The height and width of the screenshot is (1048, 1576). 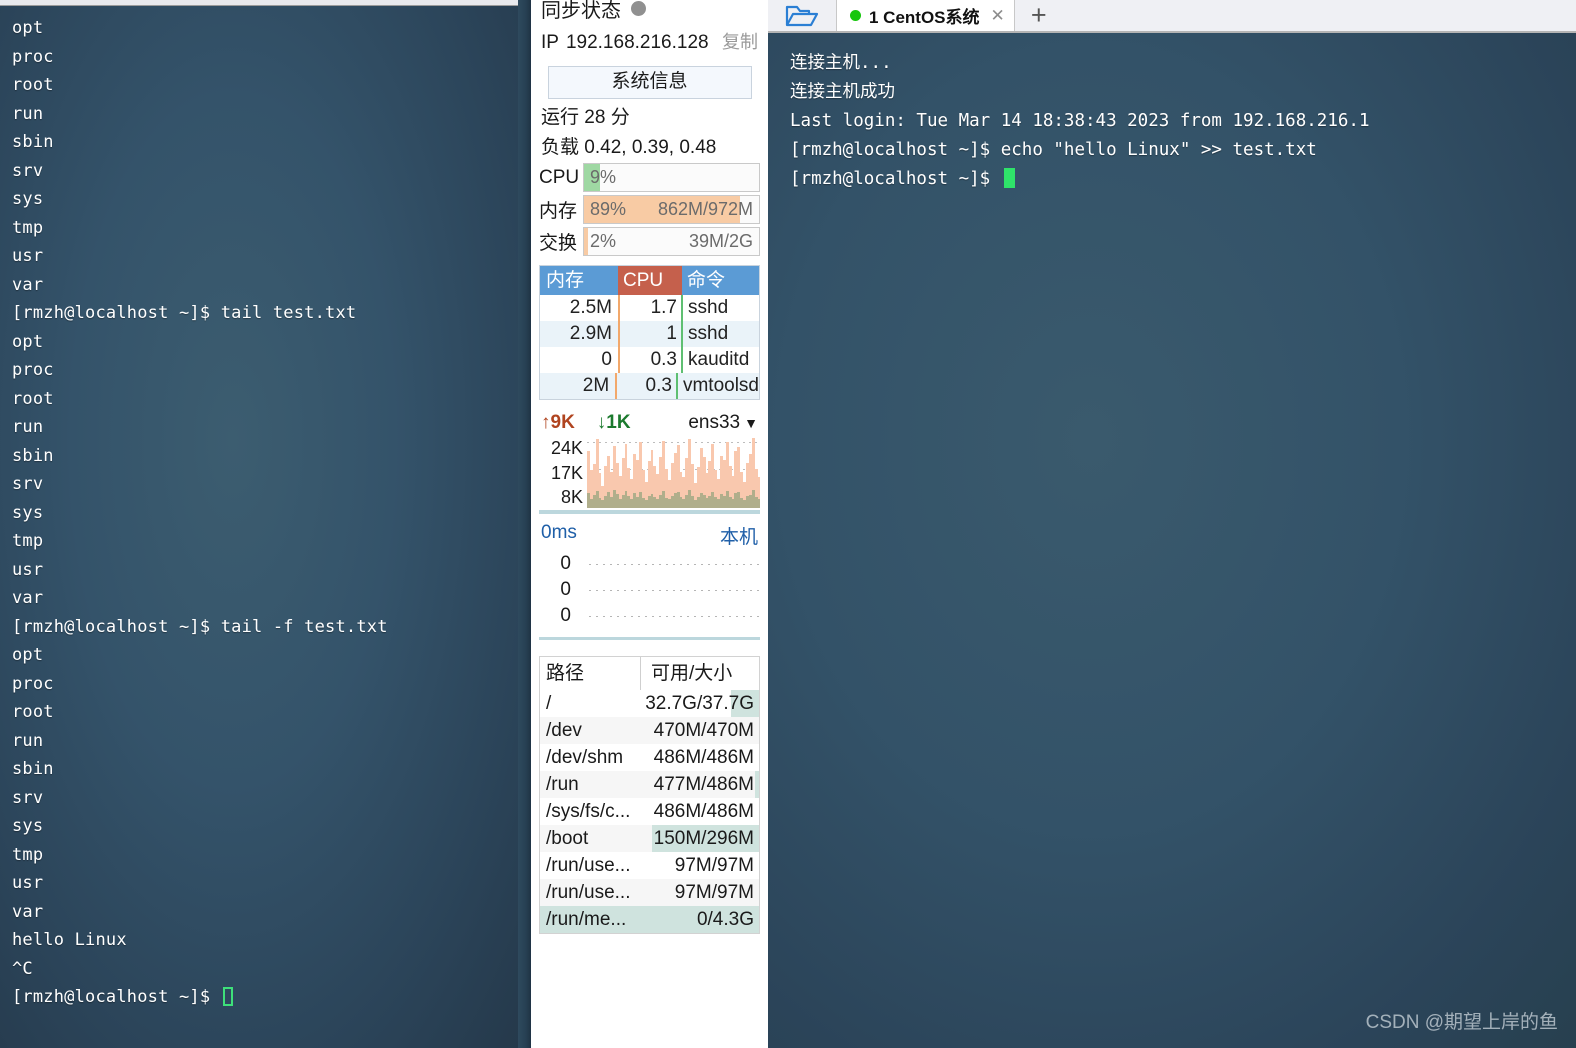 I want to click on gauge-track: 2% 39M/2G, so click(x=671, y=241).